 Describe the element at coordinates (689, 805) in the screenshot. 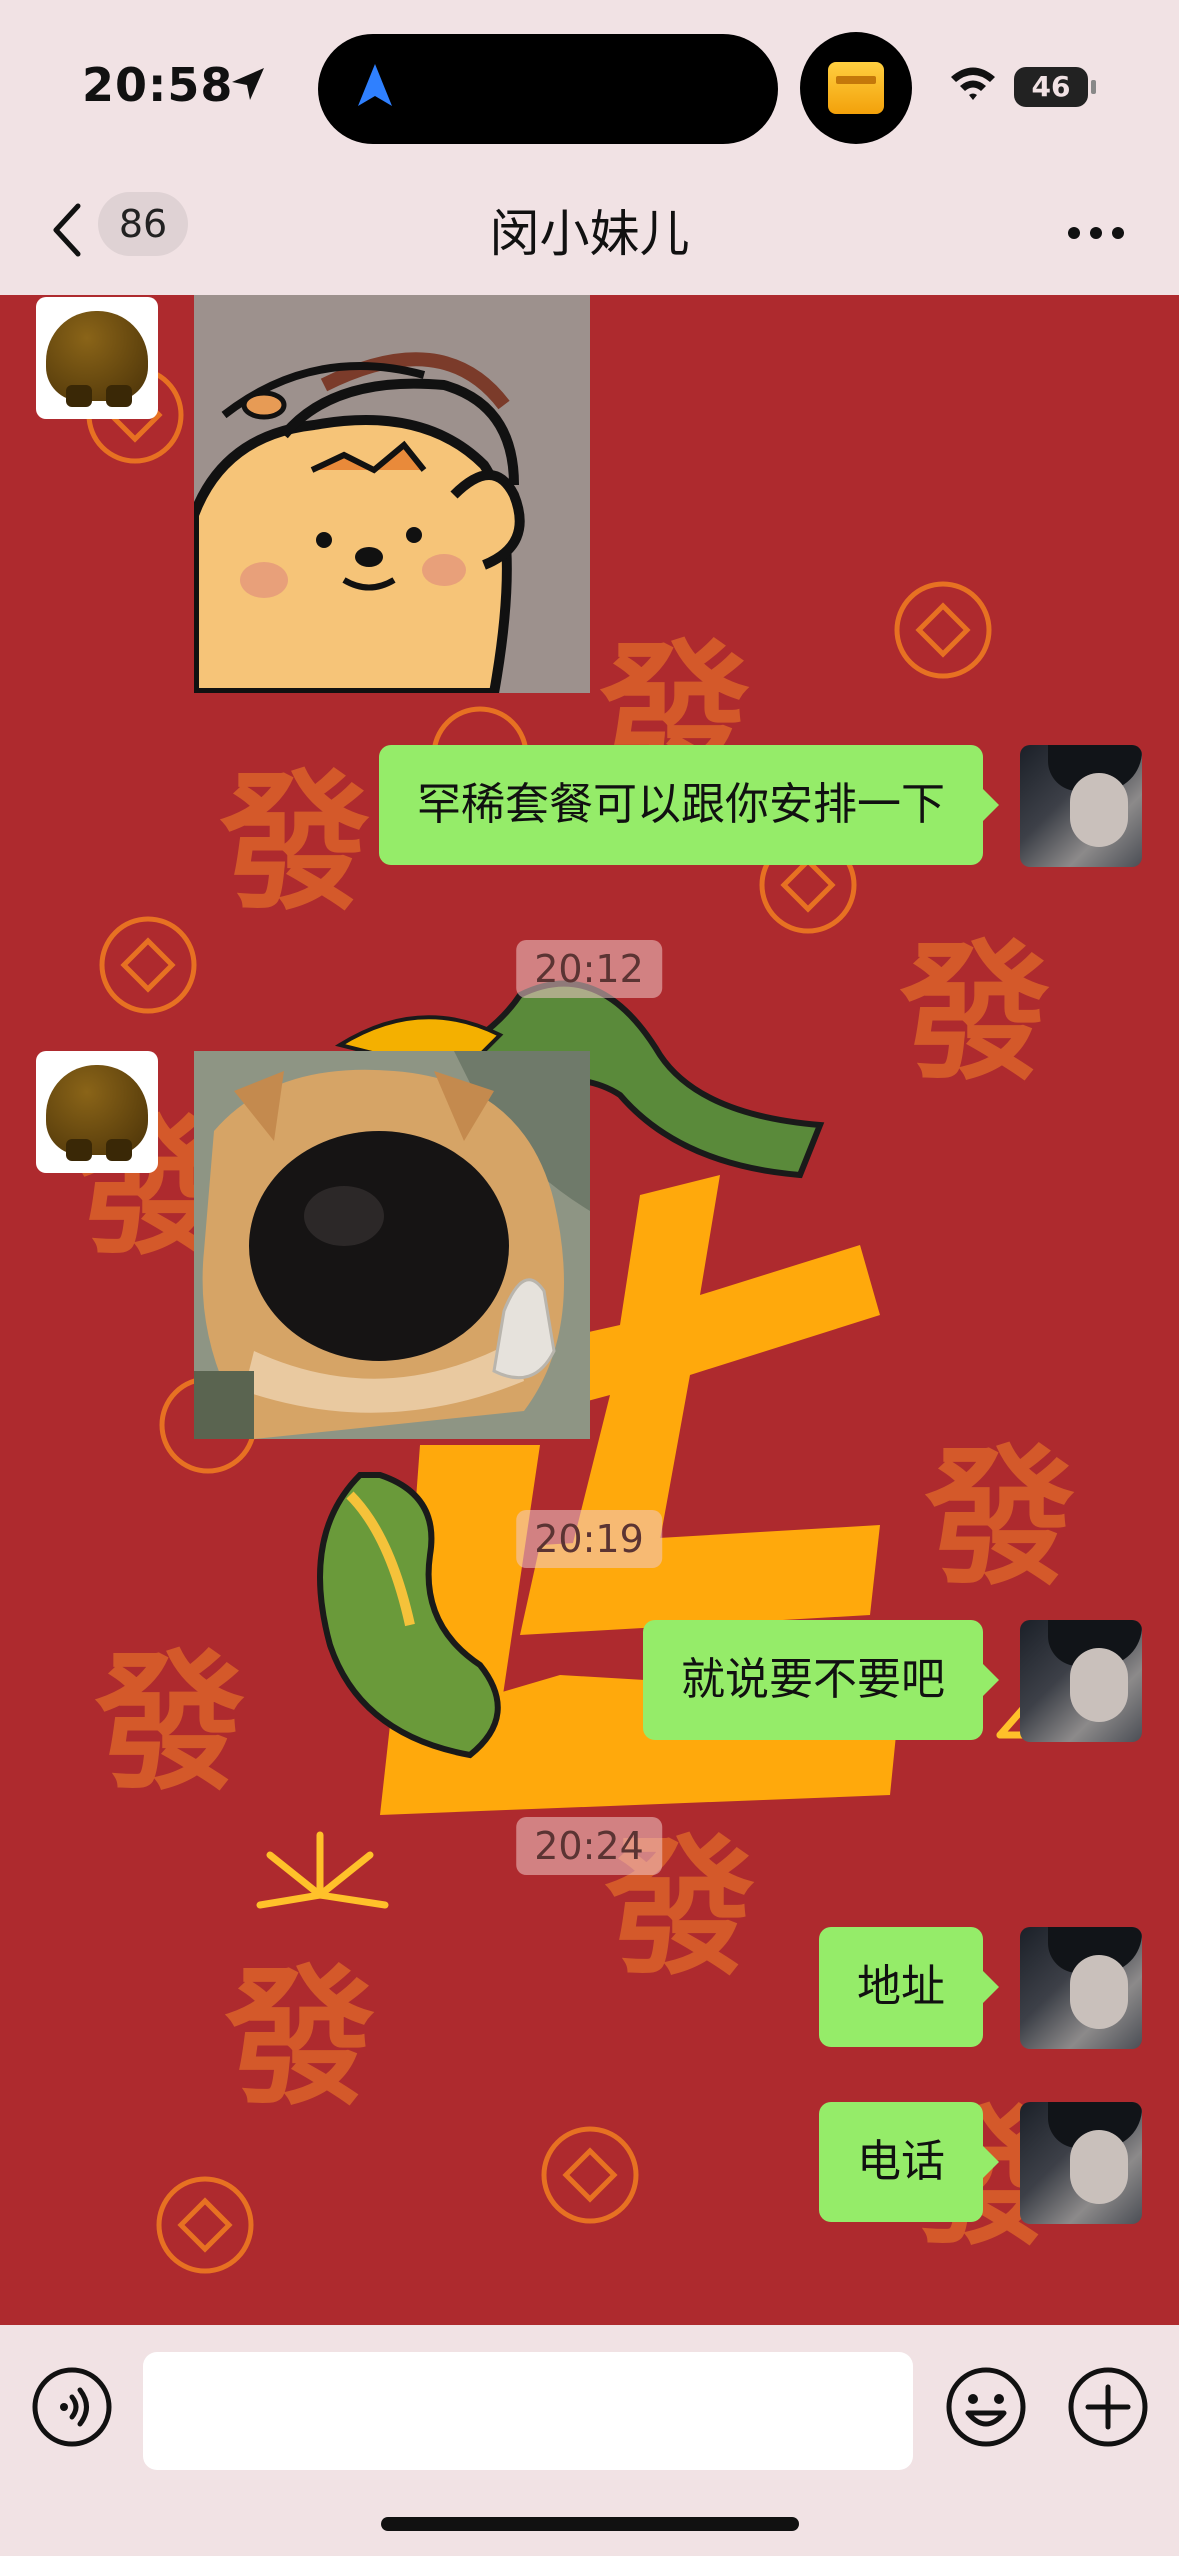

I see `sent-message-bubble: 罕稀套餐可以跟你安排一下` at that location.